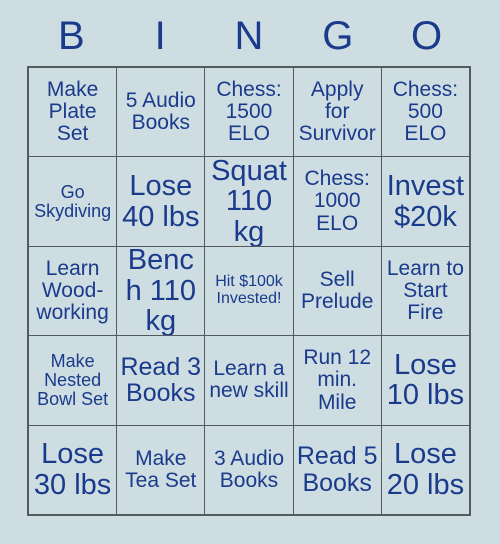 This screenshot has height=544, width=500. I want to click on bingo-cell-label: Apply for Survivor, so click(337, 111).